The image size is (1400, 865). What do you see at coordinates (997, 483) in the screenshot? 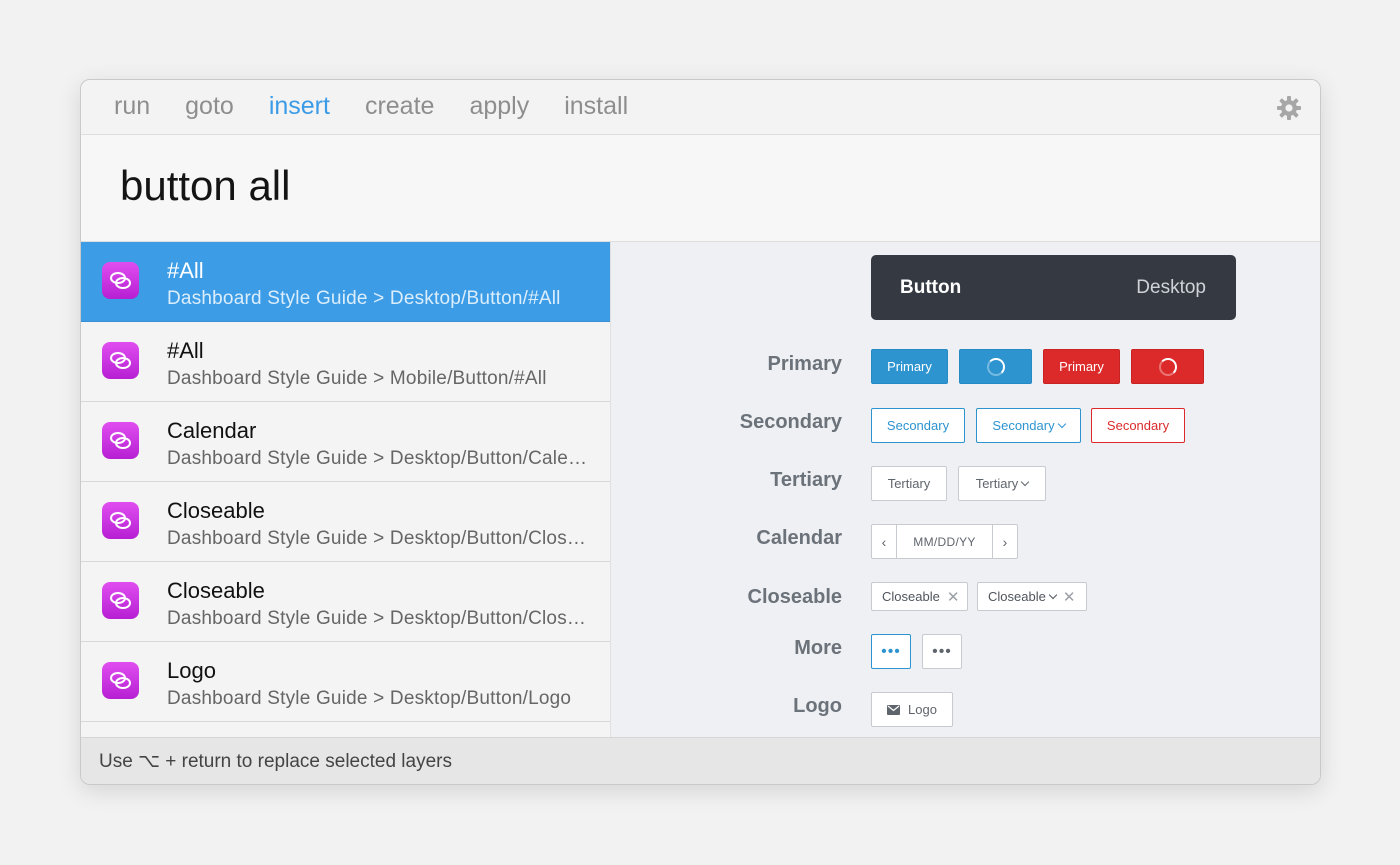
I see `tertiary-dropdown-label: Tertiary` at bounding box center [997, 483].